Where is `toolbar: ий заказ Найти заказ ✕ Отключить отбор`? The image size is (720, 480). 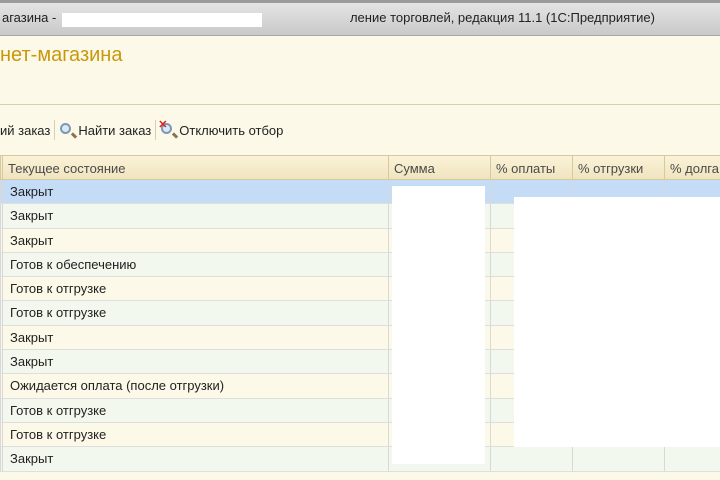
toolbar: ий заказ Найти заказ ✕ Отключить отбор is located at coordinates (143, 130).